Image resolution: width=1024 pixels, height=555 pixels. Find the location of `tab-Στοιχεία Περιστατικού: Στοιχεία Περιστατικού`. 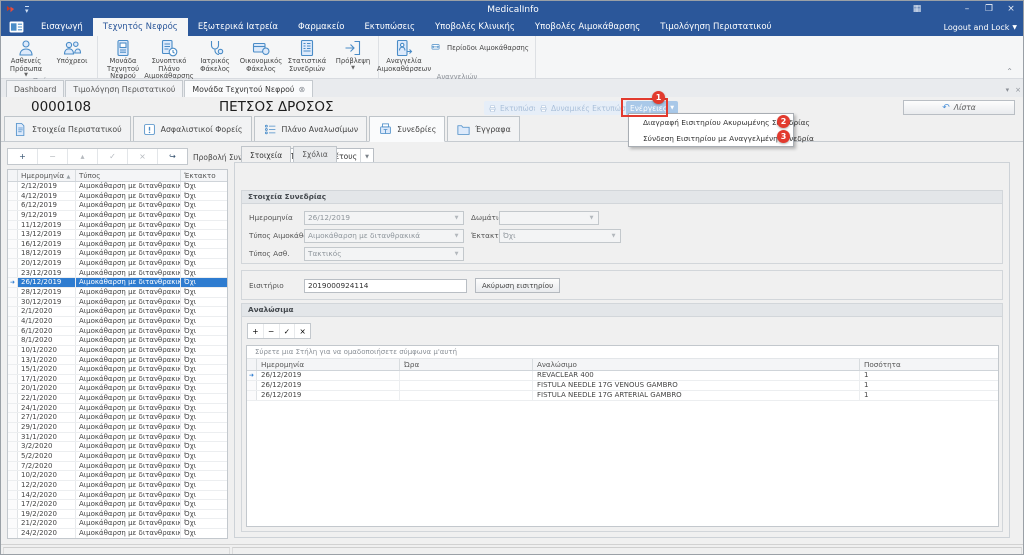

tab-Στοιχεία Περιστατικού: Στοιχεία Περιστατικού is located at coordinates (67, 128).